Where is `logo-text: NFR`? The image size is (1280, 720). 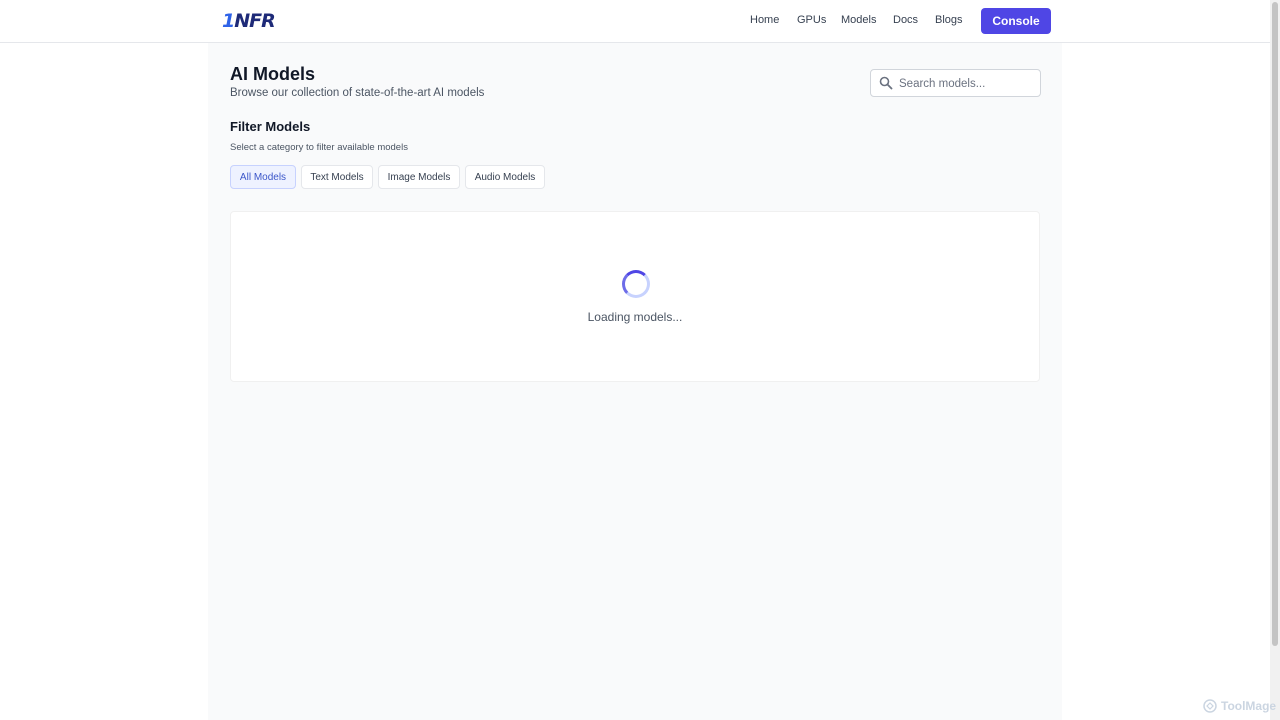 logo-text: NFR is located at coordinates (255, 21).